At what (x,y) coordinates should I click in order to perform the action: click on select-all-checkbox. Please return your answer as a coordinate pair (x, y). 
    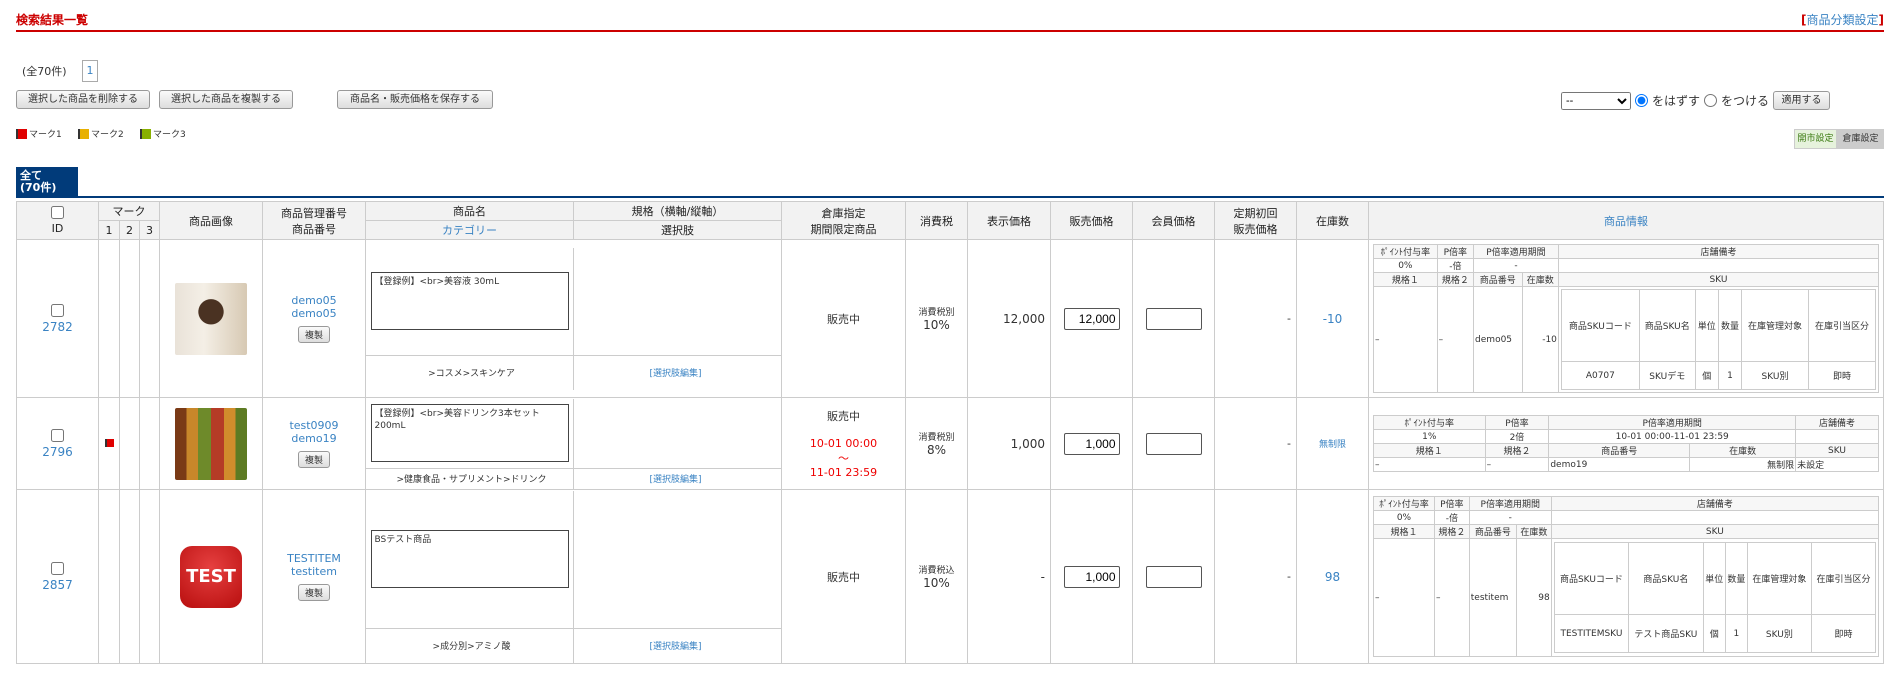
    Looking at the image, I should click on (57, 212).